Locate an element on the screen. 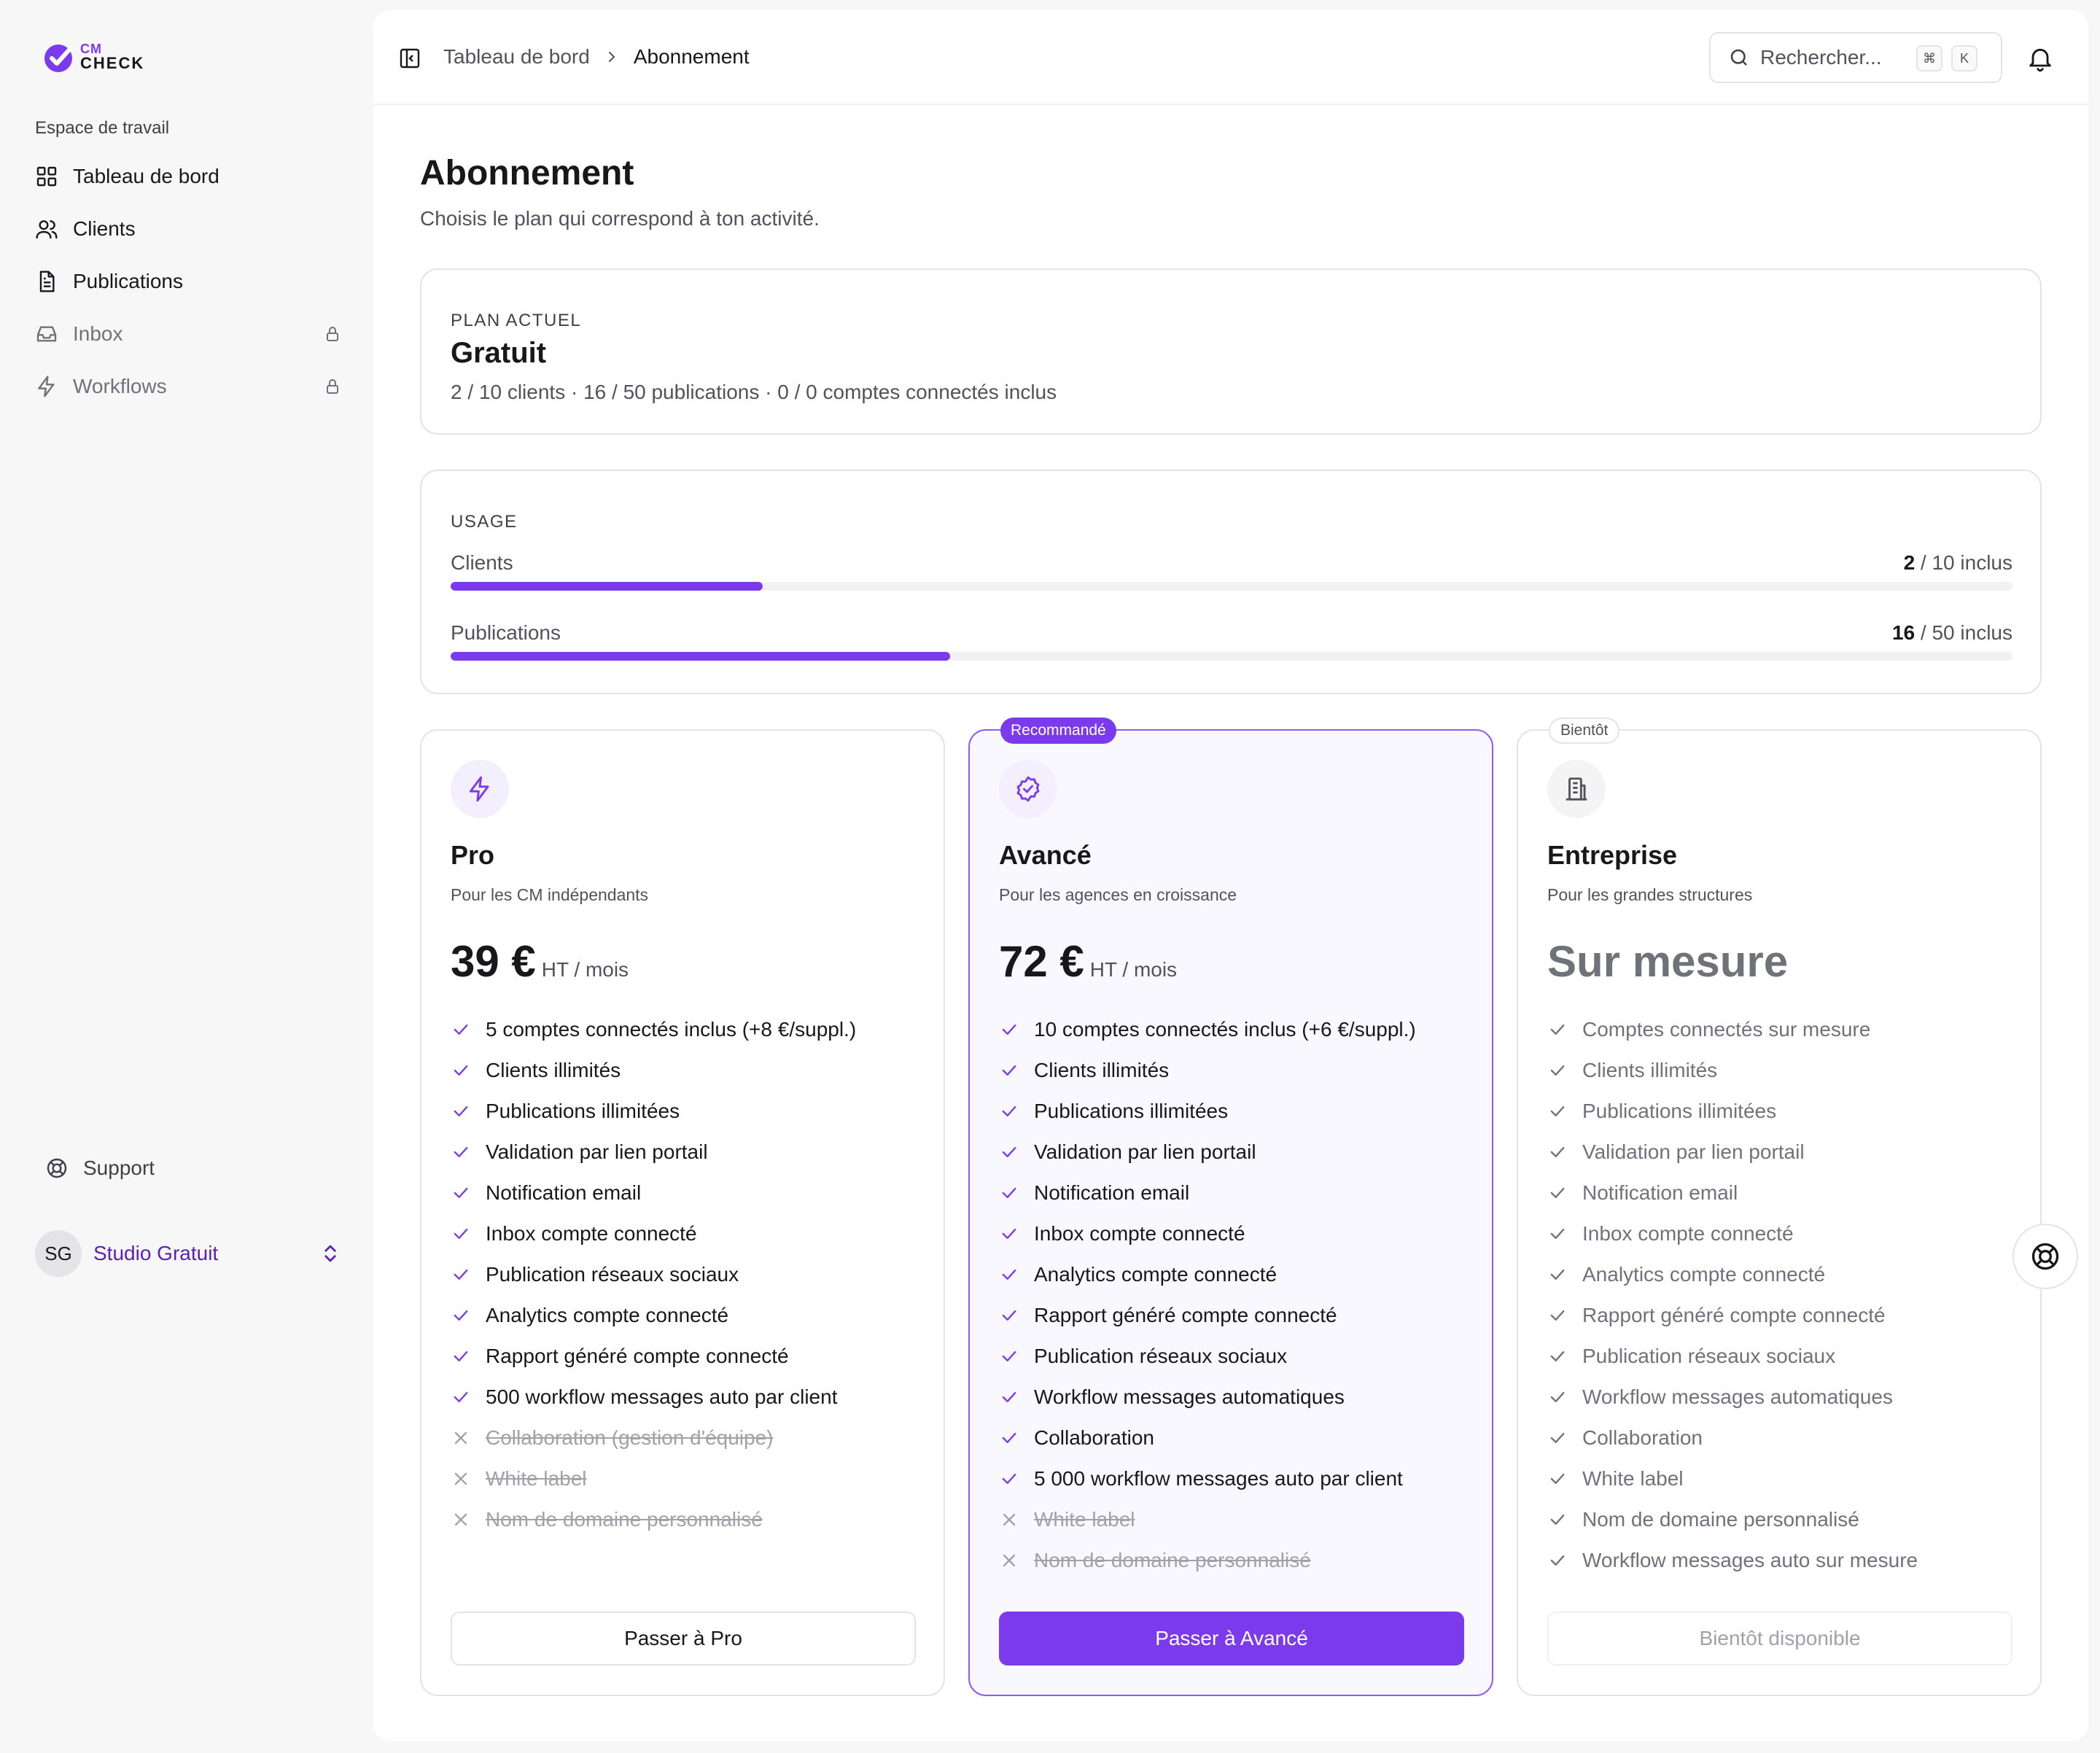 The width and height of the screenshot is (2100, 1753). current-plan-eyebrow: PLAN ACTUEL is located at coordinates (516, 320).